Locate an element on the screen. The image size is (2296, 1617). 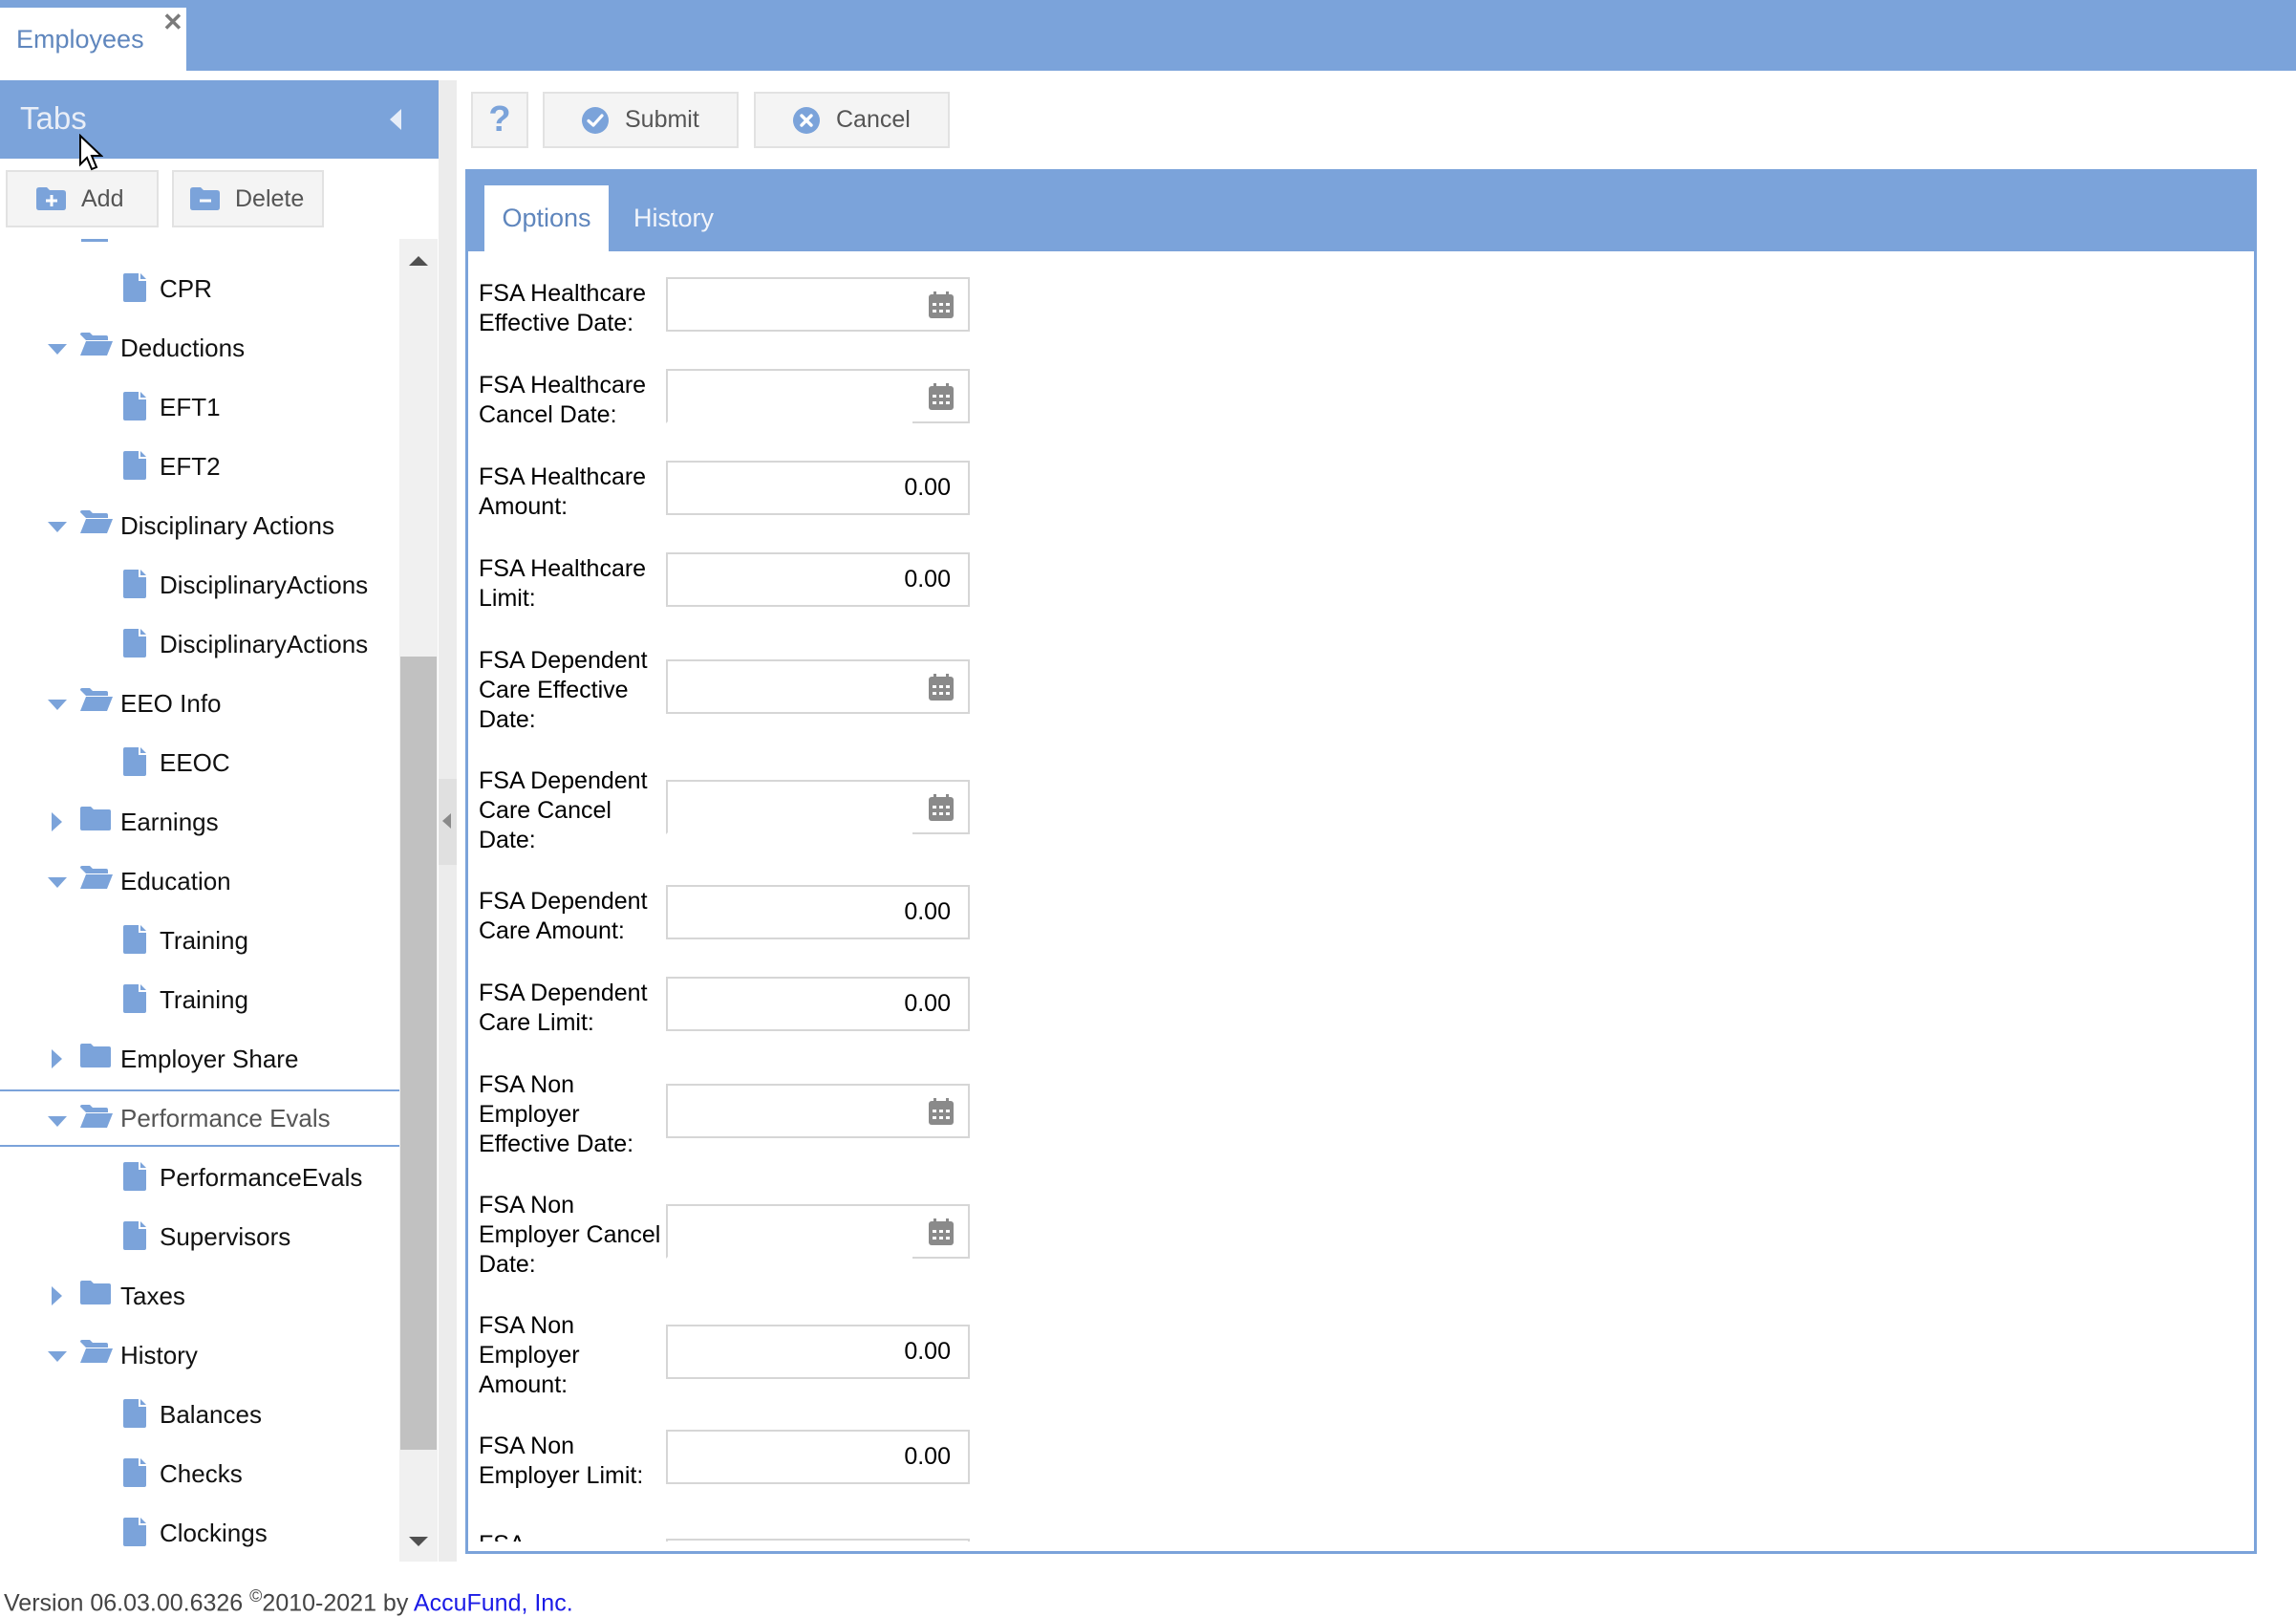
tree-item: EFT1 is located at coordinates (200, 407).